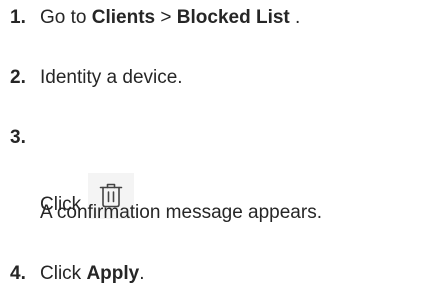 Image resolution: width=447 pixels, height=289 pixels. What do you see at coordinates (66, 17) in the screenshot?
I see `step-text-prefix: Go to` at bounding box center [66, 17].